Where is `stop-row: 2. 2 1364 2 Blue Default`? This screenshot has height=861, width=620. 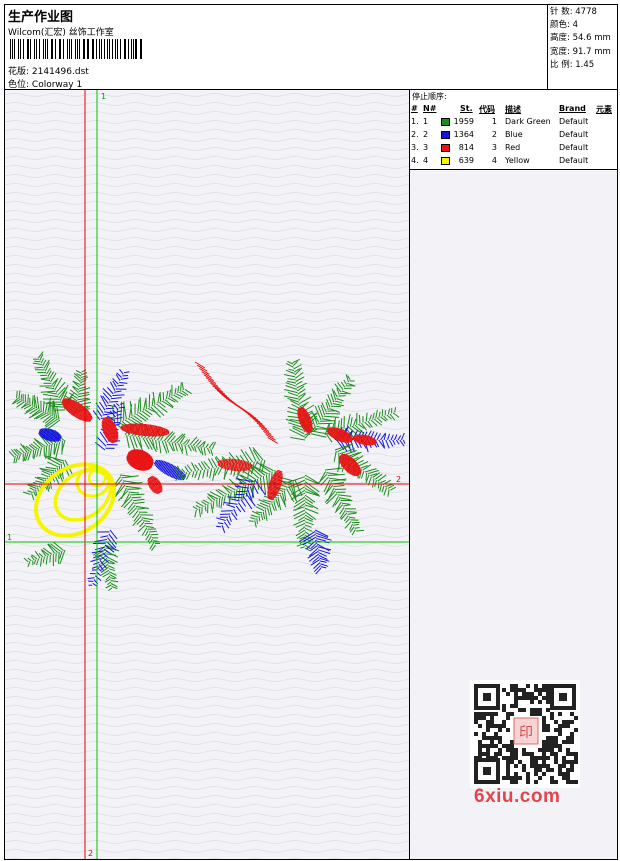
stop-row: 2. 2 1364 2 Blue Default is located at coordinates (513, 136).